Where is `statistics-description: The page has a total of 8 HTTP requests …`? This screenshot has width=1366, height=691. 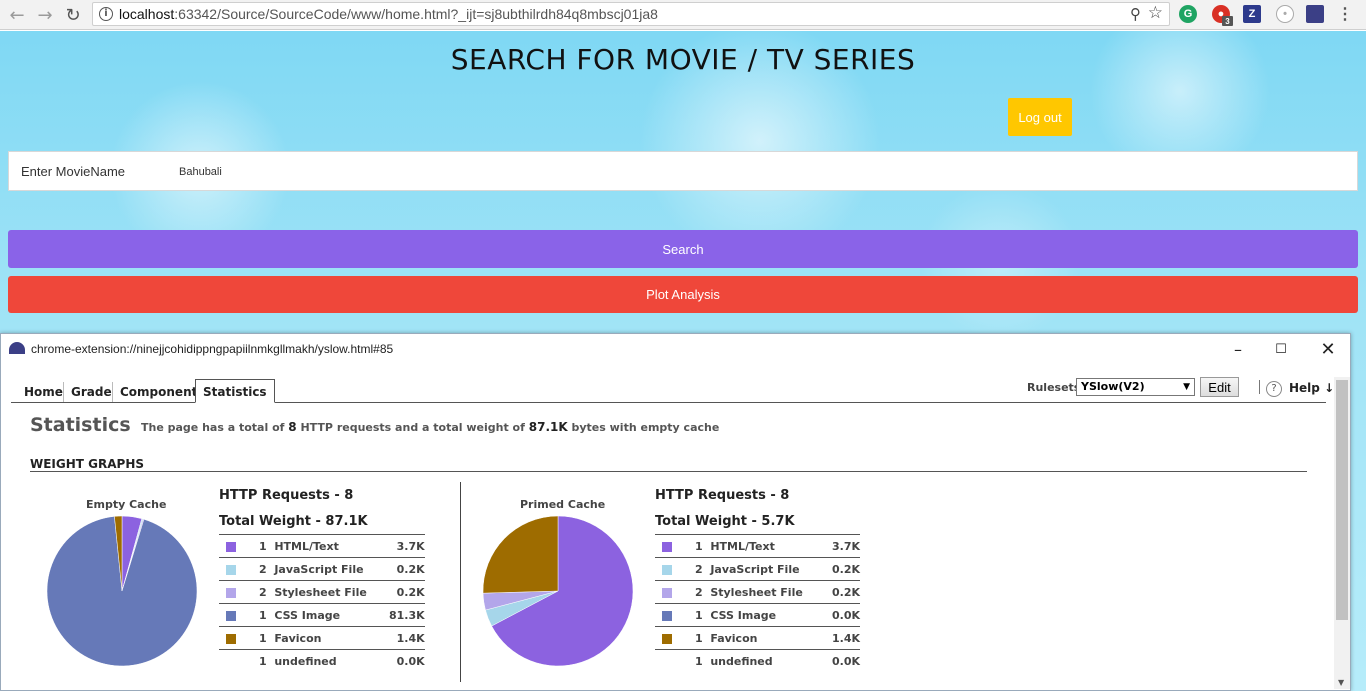 statistics-description: The page has a total of 8 HTTP requests … is located at coordinates (430, 427).